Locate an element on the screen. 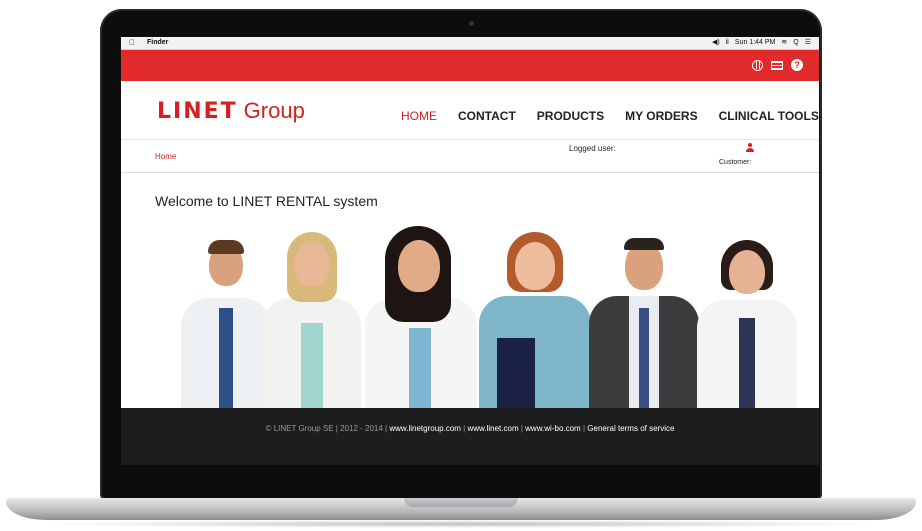  language-flag-icon is located at coordinates (777, 65).